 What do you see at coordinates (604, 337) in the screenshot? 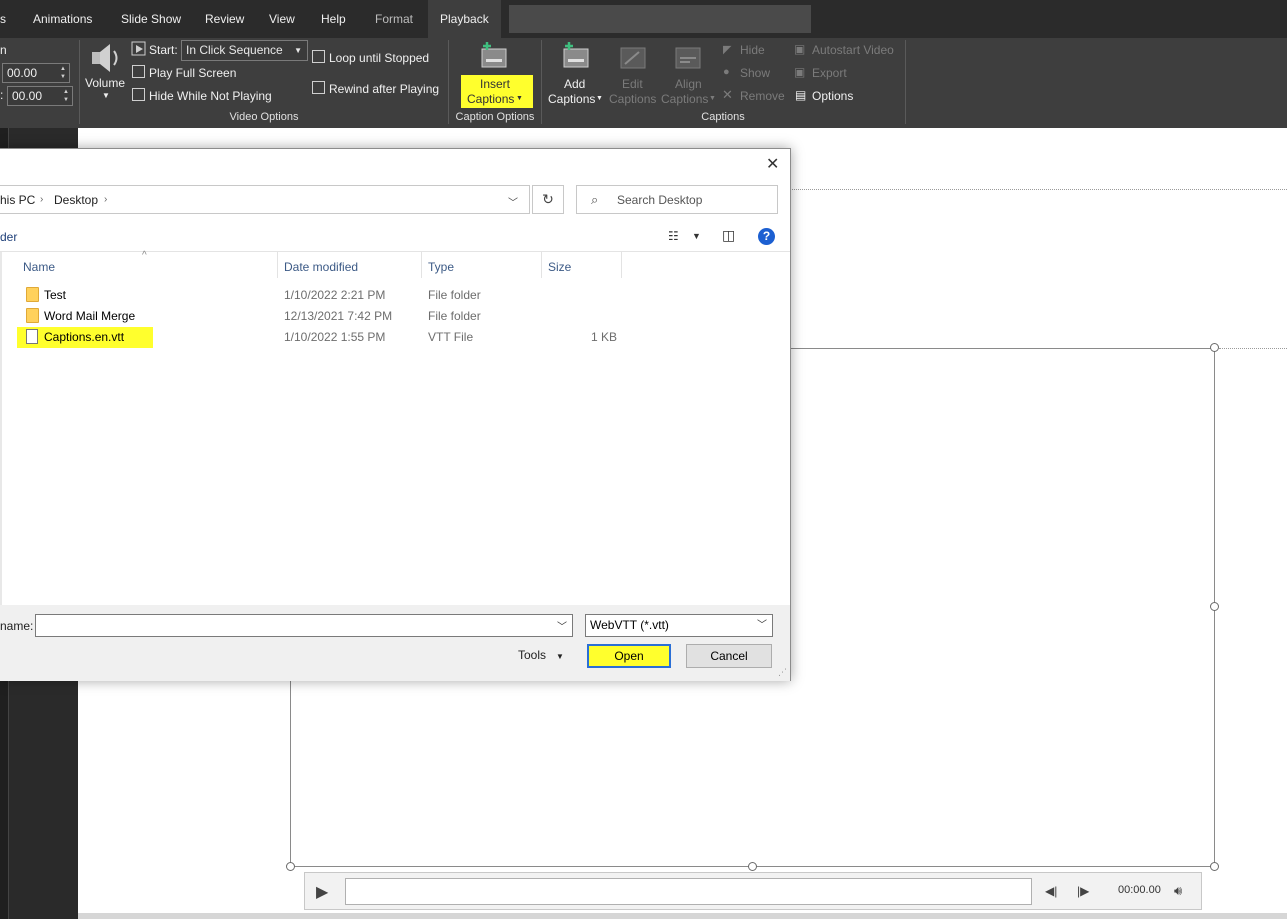
I see `file-size: 1 KB` at bounding box center [604, 337].